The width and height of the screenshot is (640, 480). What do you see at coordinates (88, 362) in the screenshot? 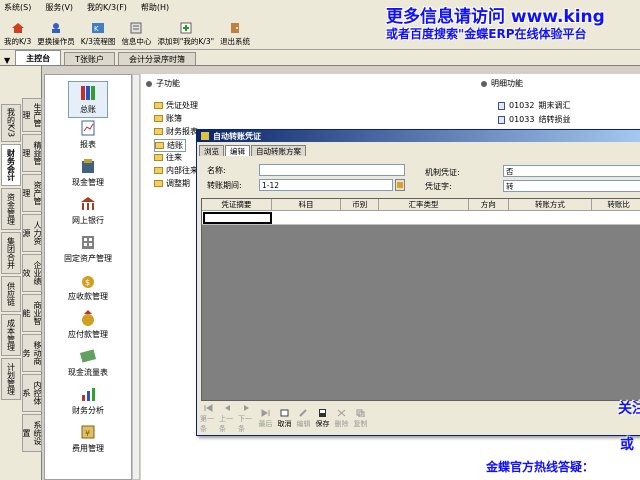
I see `module-cash-flow: 现金流量表` at bounding box center [88, 362].